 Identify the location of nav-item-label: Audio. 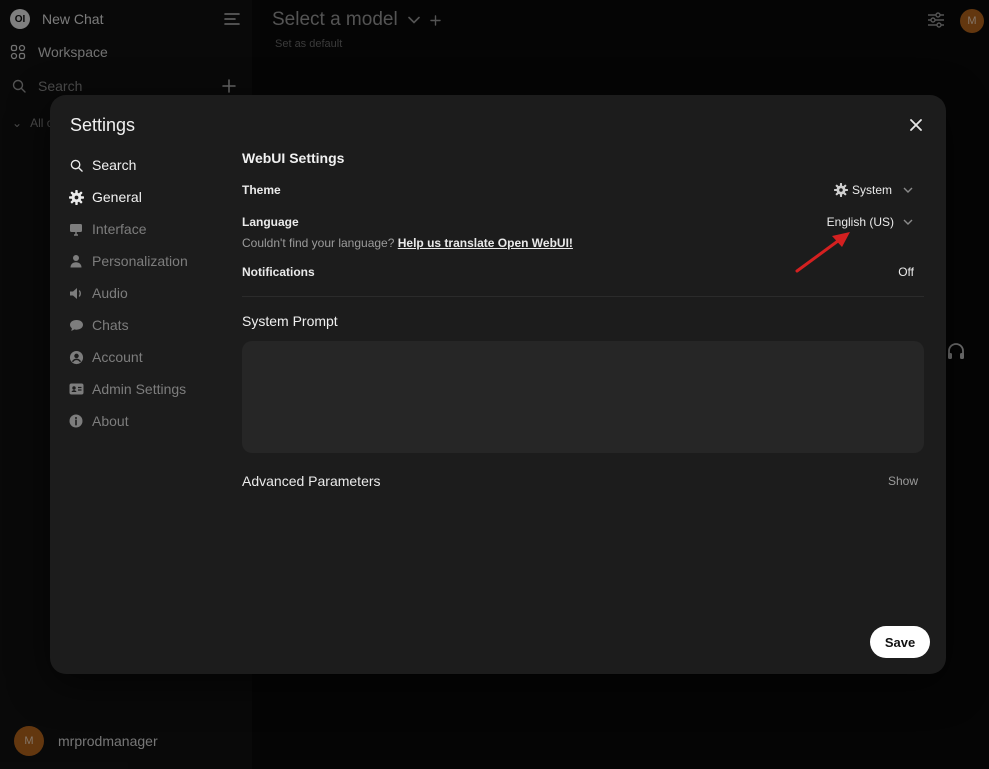
(110, 293).